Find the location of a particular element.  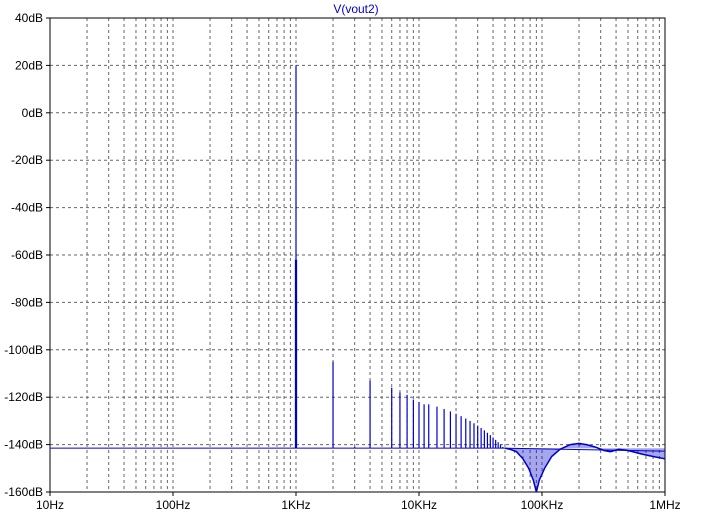

x-tick-label: 1MHz is located at coordinates (664, 505).